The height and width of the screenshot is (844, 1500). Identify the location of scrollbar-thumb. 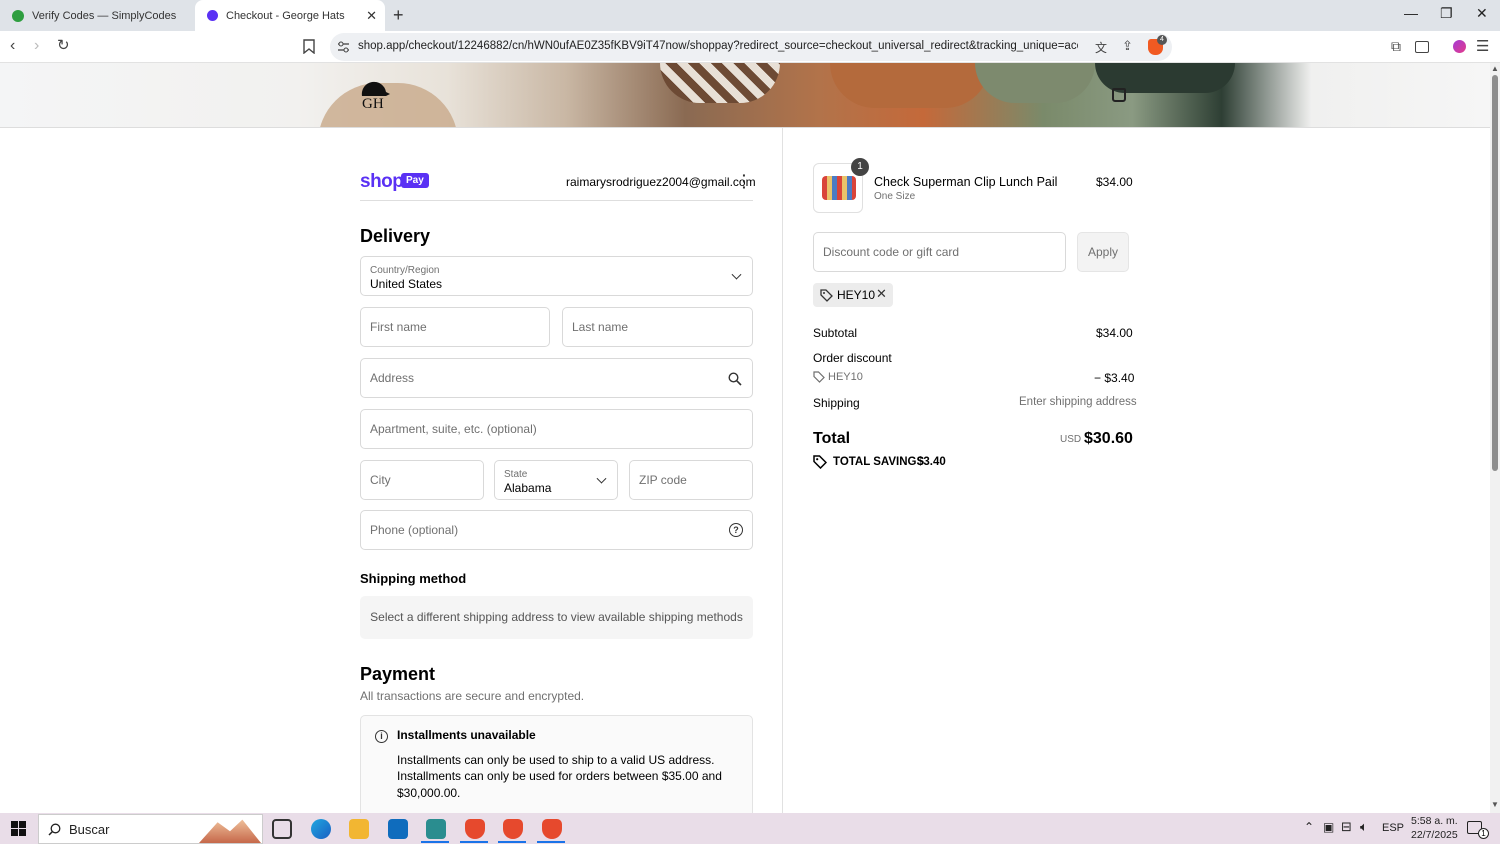
(1495, 273).